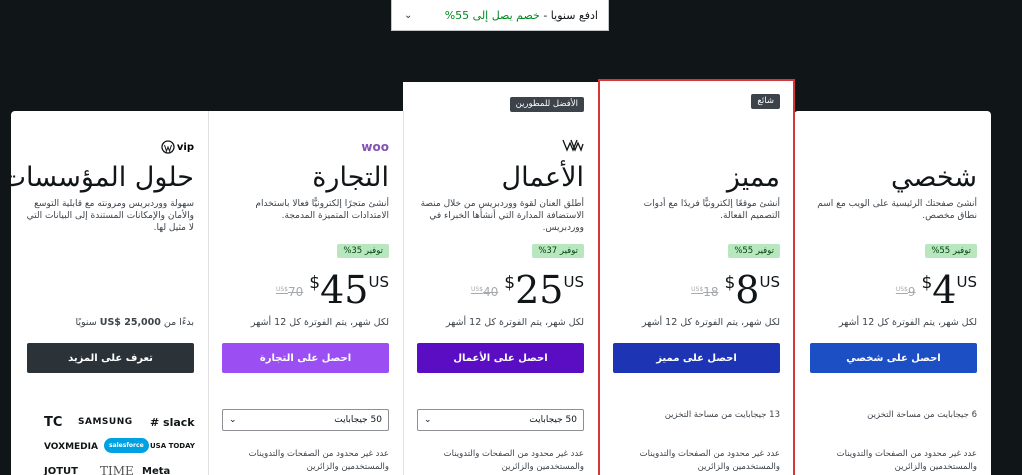  What do you see at coordinates (305, 358) in the screenshot?
I see `get-commerce-button: احصل على التجارة` at bounding box center [305, 358].